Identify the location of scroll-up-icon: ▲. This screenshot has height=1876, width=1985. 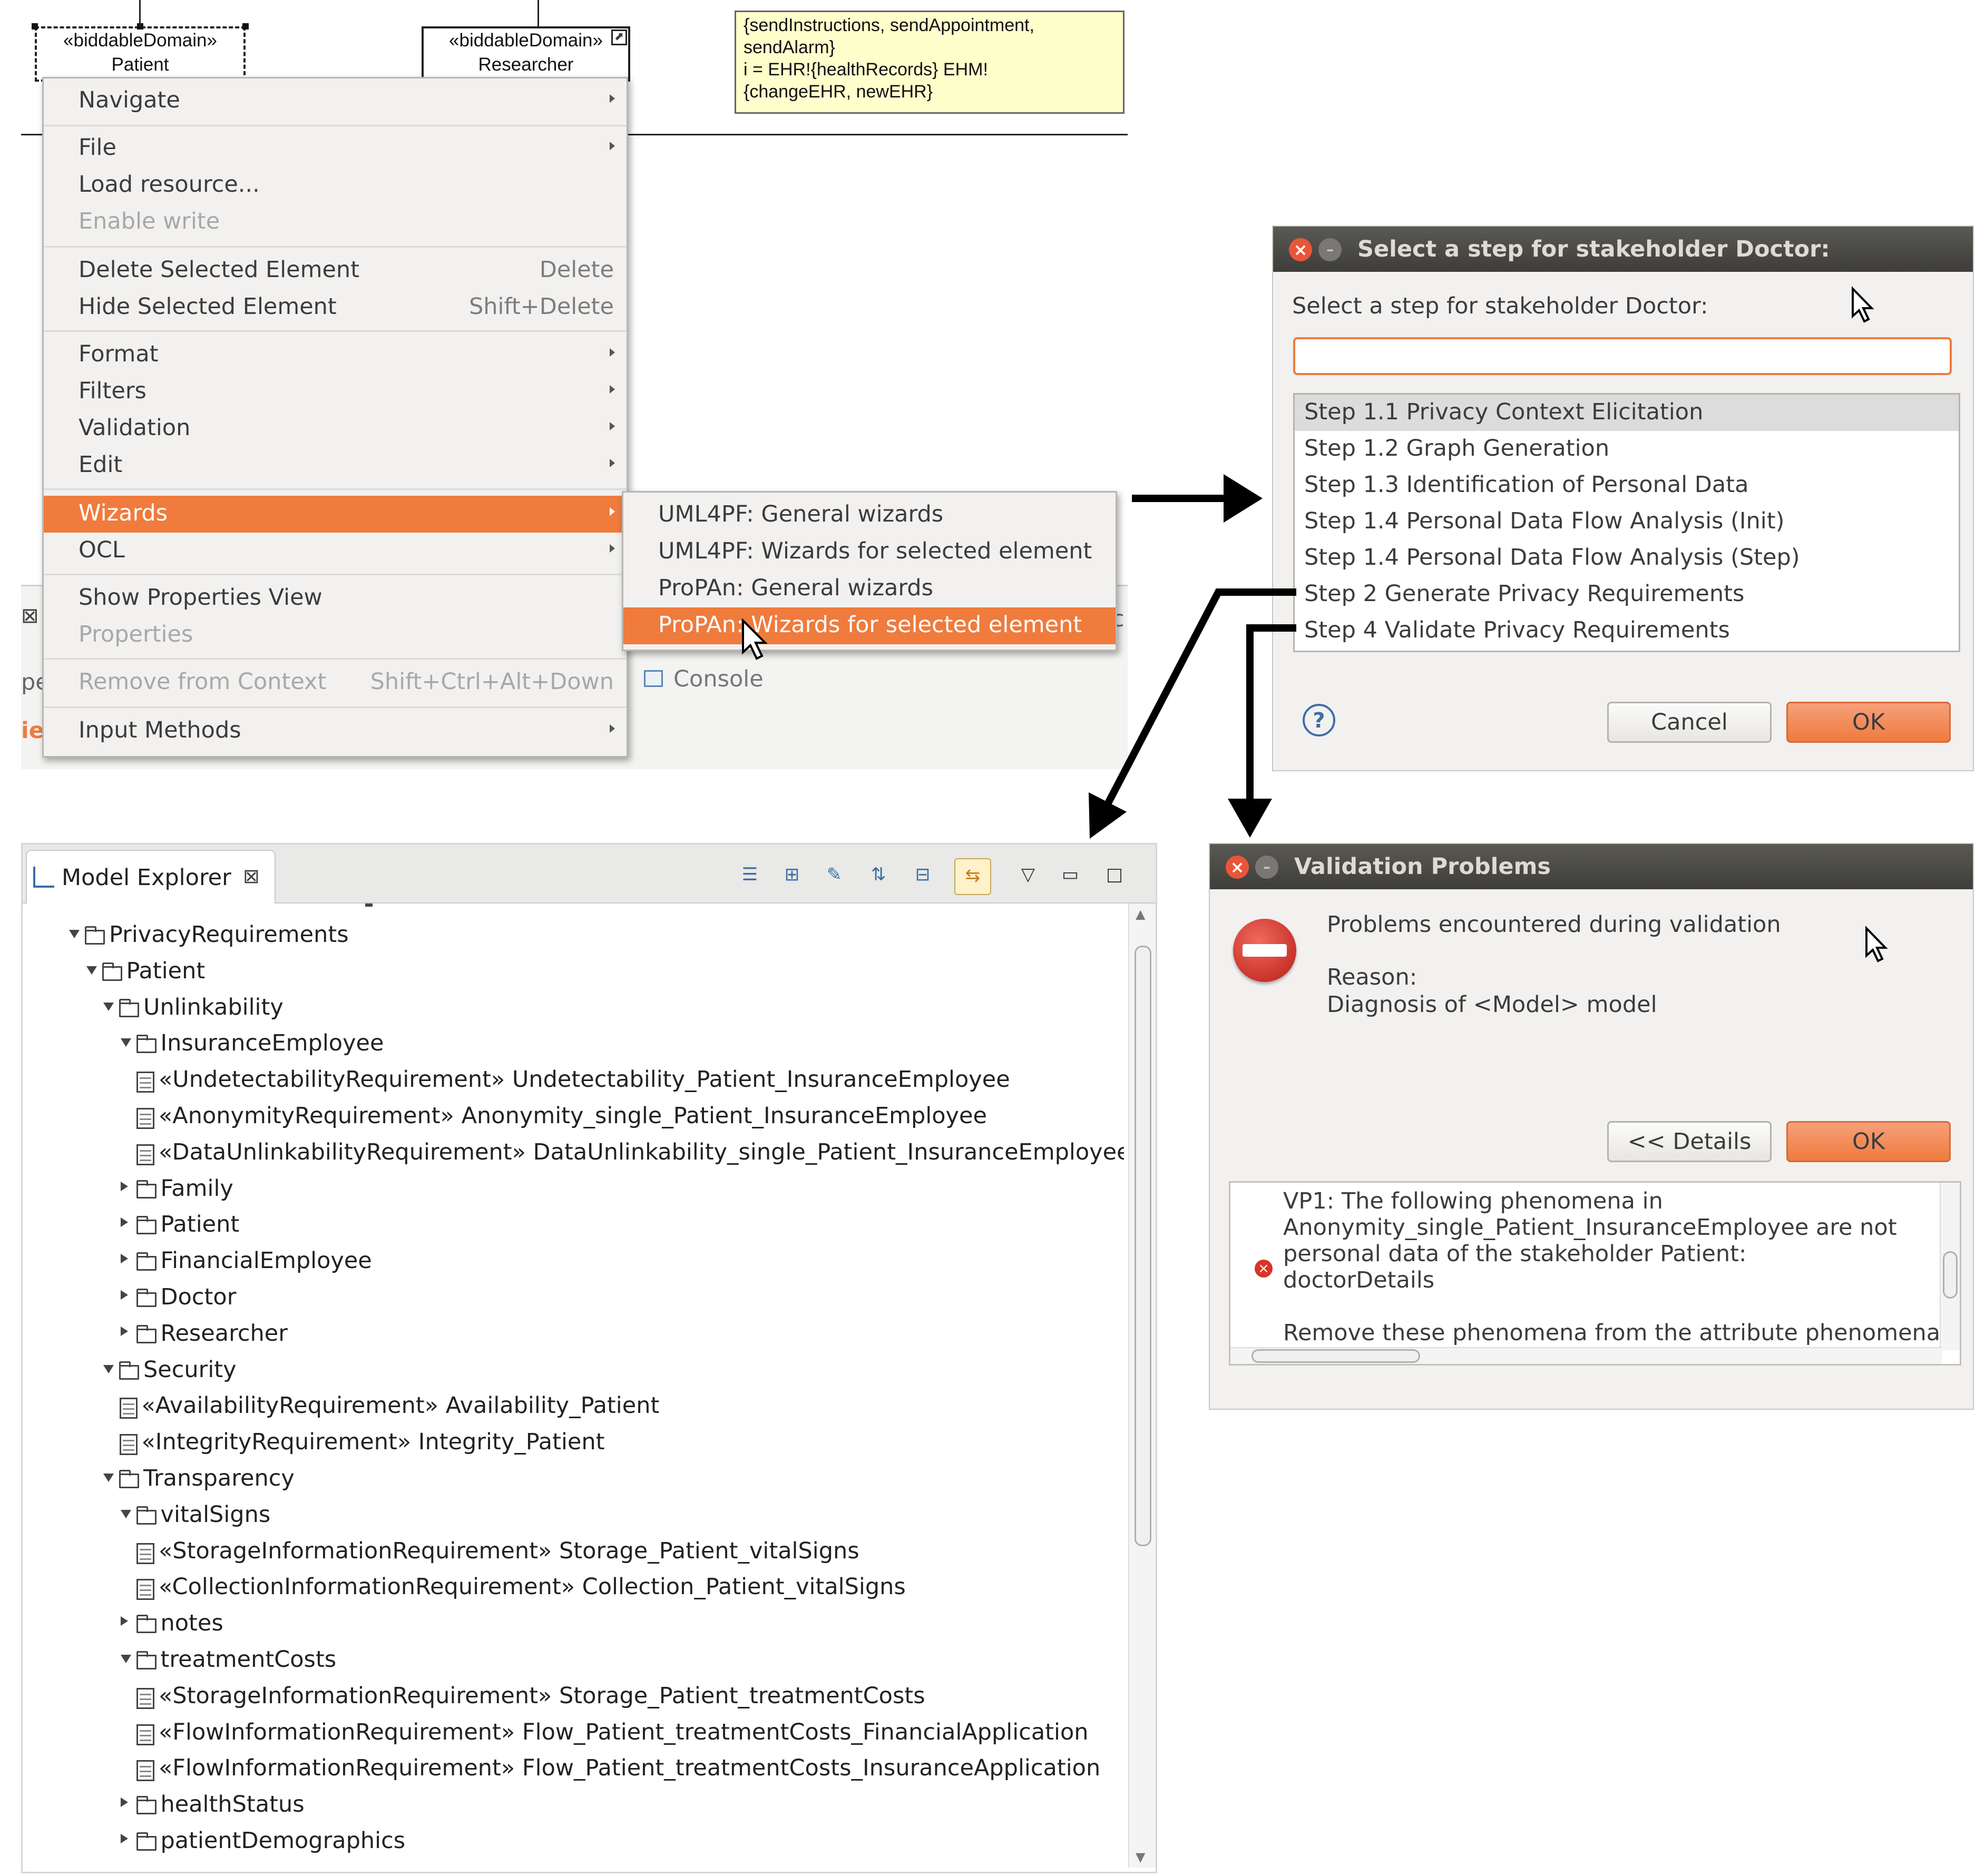
(1140, 914).